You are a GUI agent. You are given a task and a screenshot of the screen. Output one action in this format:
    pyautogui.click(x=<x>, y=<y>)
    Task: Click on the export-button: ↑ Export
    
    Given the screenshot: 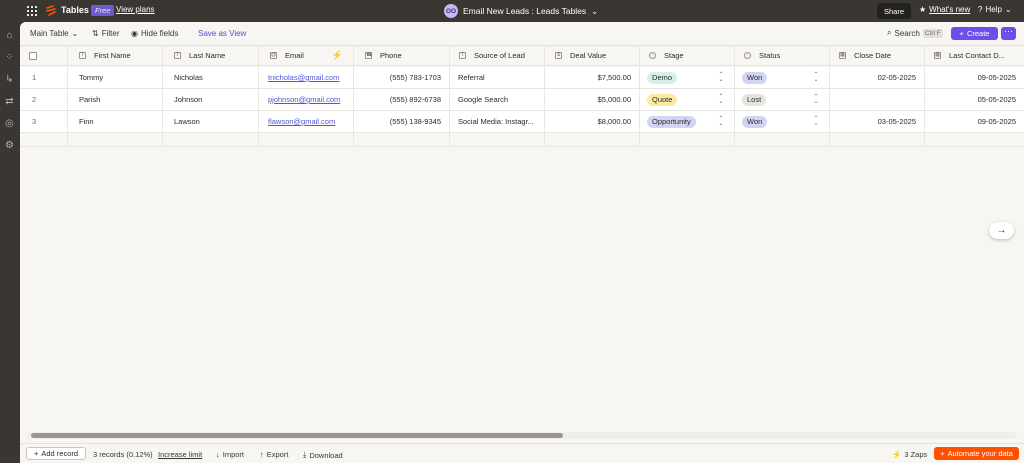 What is the action you would take?
    pyautogui.click(x=274, y=454)
    